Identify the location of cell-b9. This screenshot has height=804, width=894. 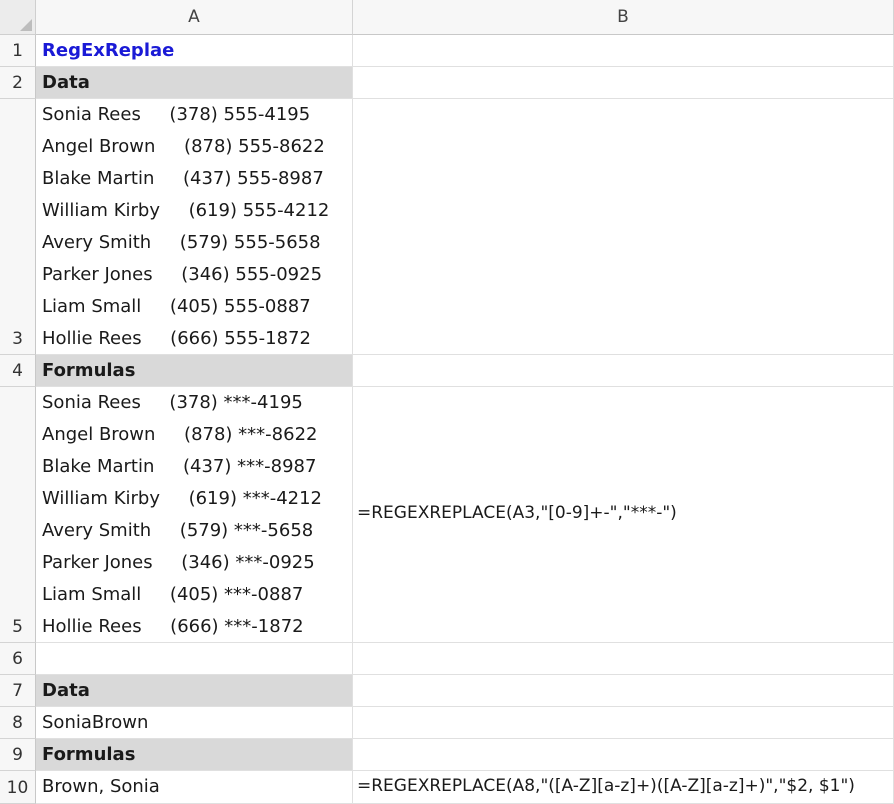
(623, 755).